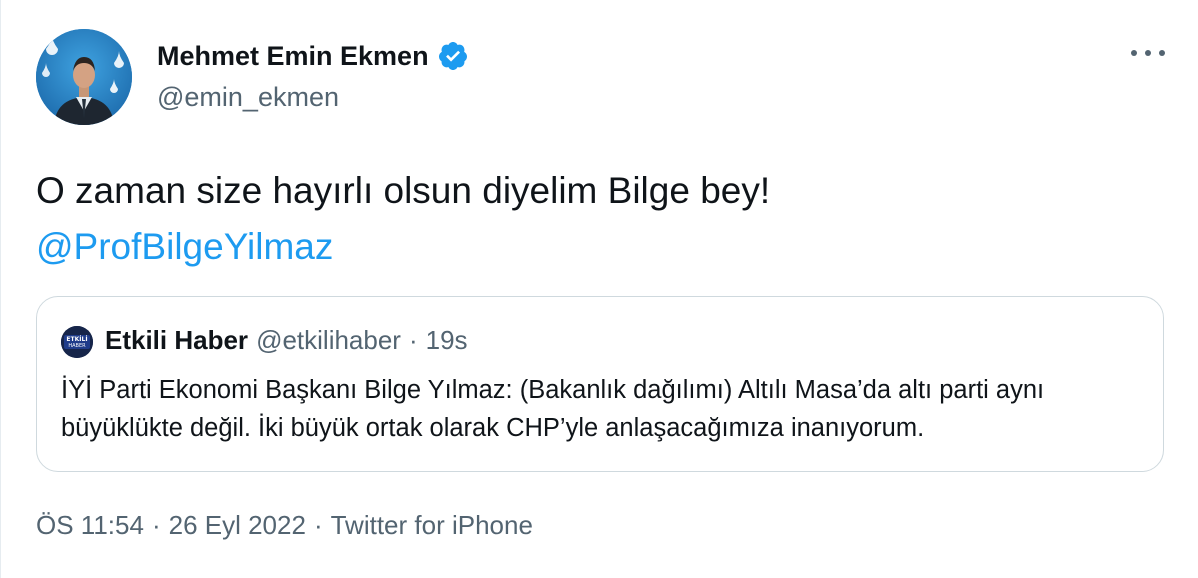  What do you see at coordinates (452, 56) in the screenshot?
I see `verified-badge-icon` at bounding box center [452, 56].